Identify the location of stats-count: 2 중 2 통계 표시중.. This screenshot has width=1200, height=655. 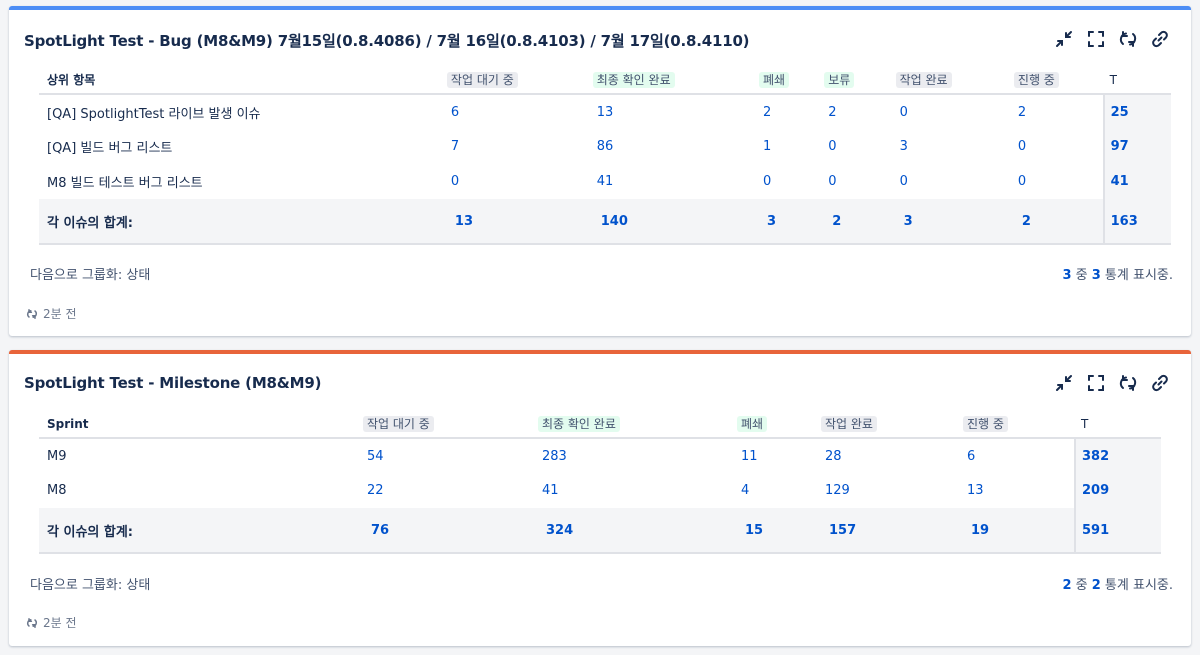
(1117, 585).